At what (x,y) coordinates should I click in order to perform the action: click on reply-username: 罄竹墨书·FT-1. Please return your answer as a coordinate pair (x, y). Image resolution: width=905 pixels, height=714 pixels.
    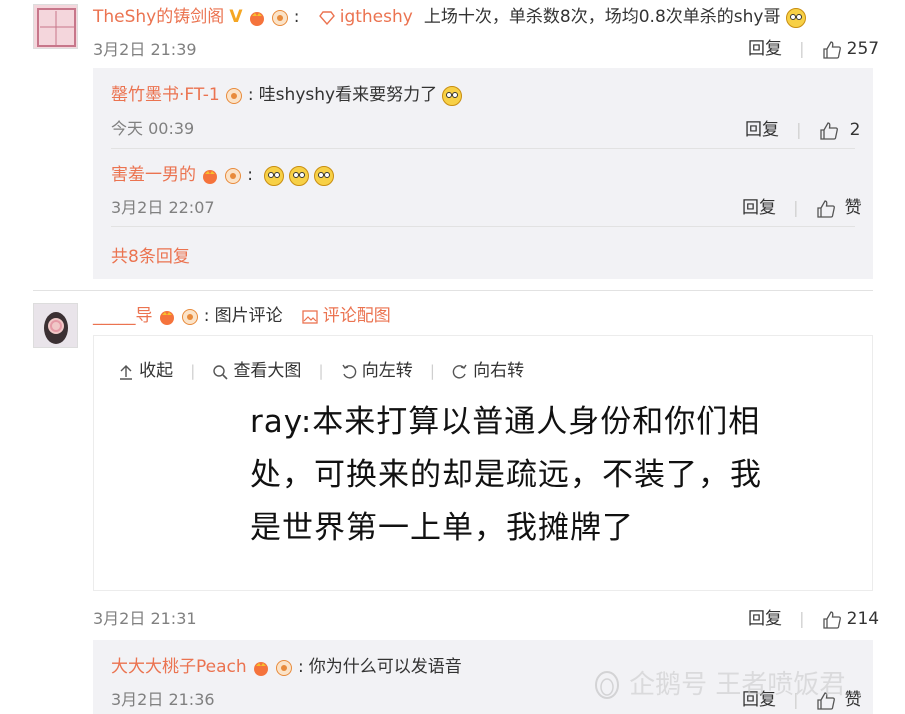
    Looking at the image, I should click on (165, 95).